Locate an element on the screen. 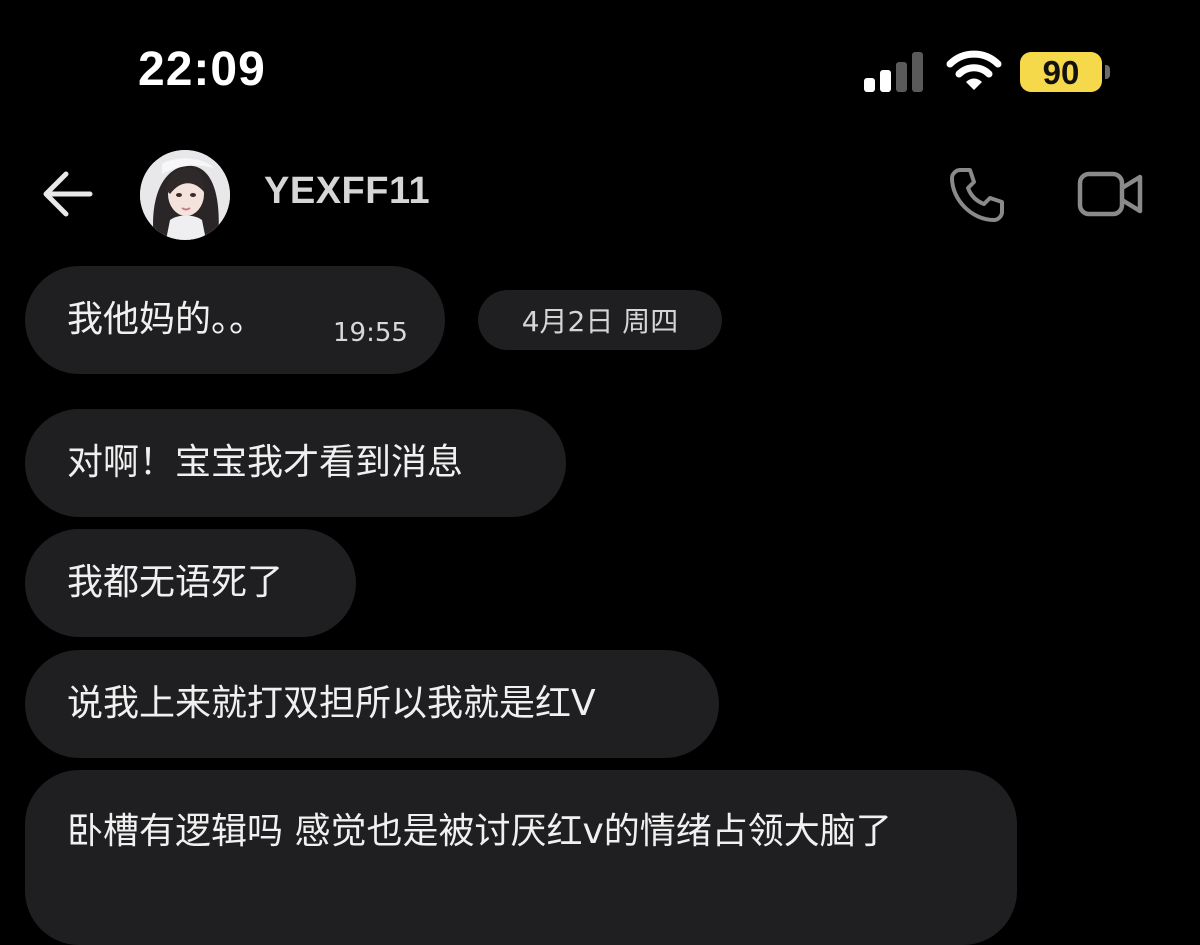 The width and height of the screenshot is (1200, 945). wifi-icon is located at coordinates (974, 70).